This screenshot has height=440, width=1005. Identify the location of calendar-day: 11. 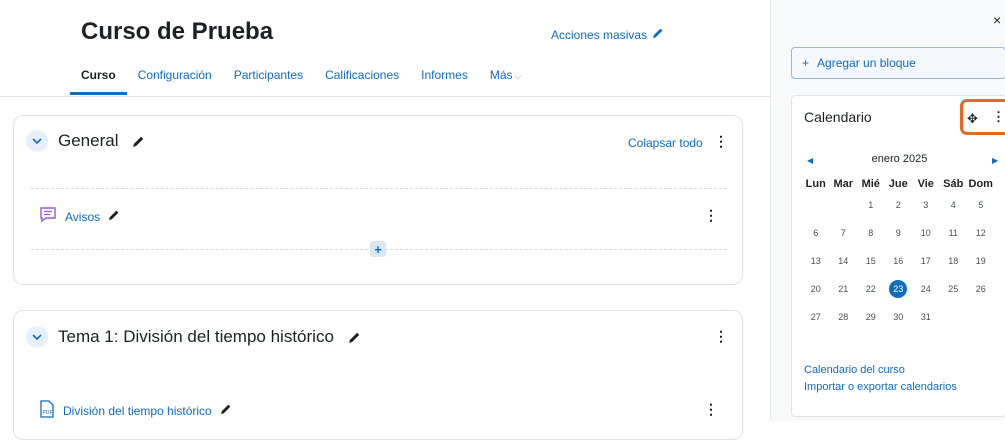
(954, 233).